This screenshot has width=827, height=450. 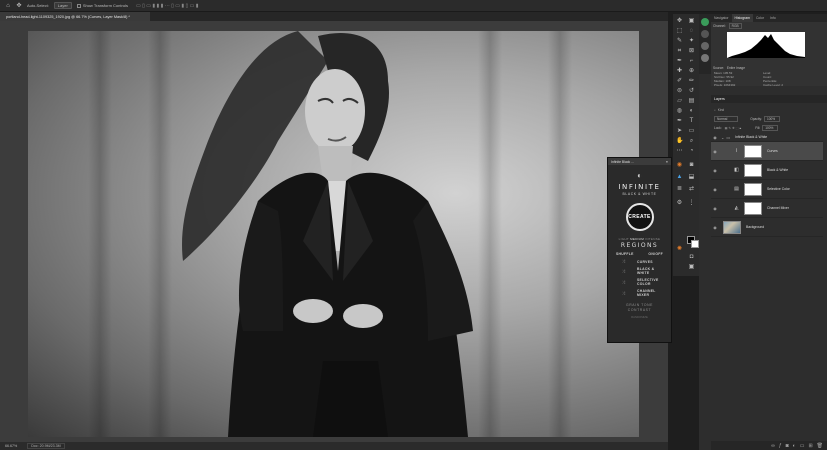 What do you see at coordinates (691, 177) in the screenshot?
I see `screen-mode-icon: ⬓` at bounding box center [691, 177].